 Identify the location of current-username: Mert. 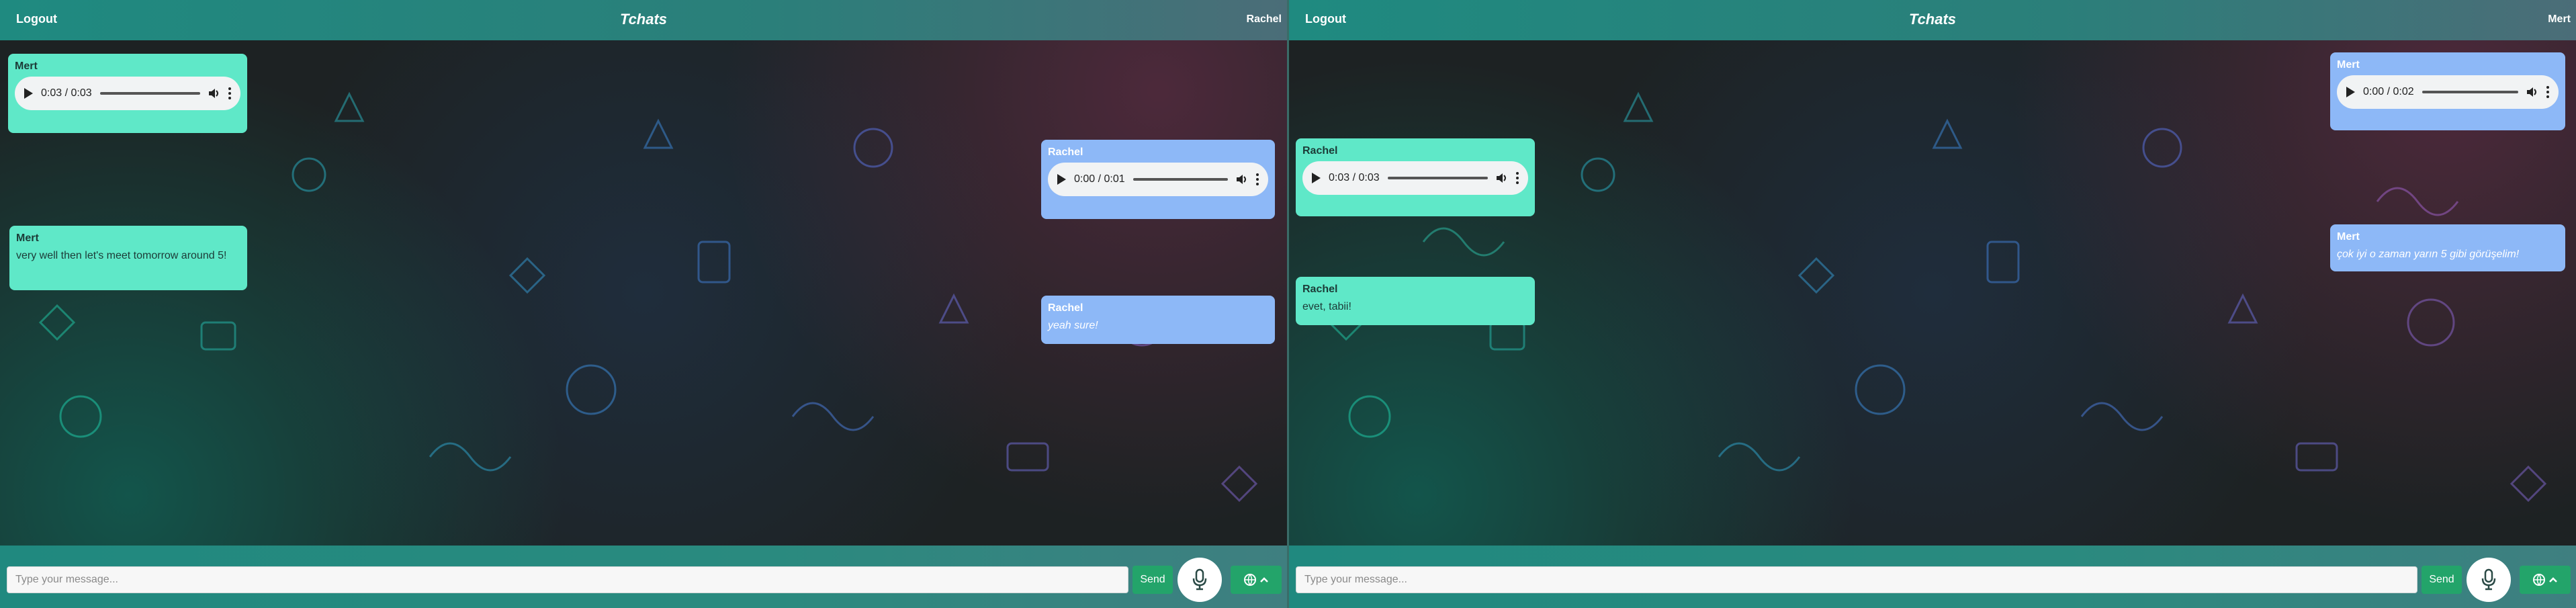
(2560, 19).